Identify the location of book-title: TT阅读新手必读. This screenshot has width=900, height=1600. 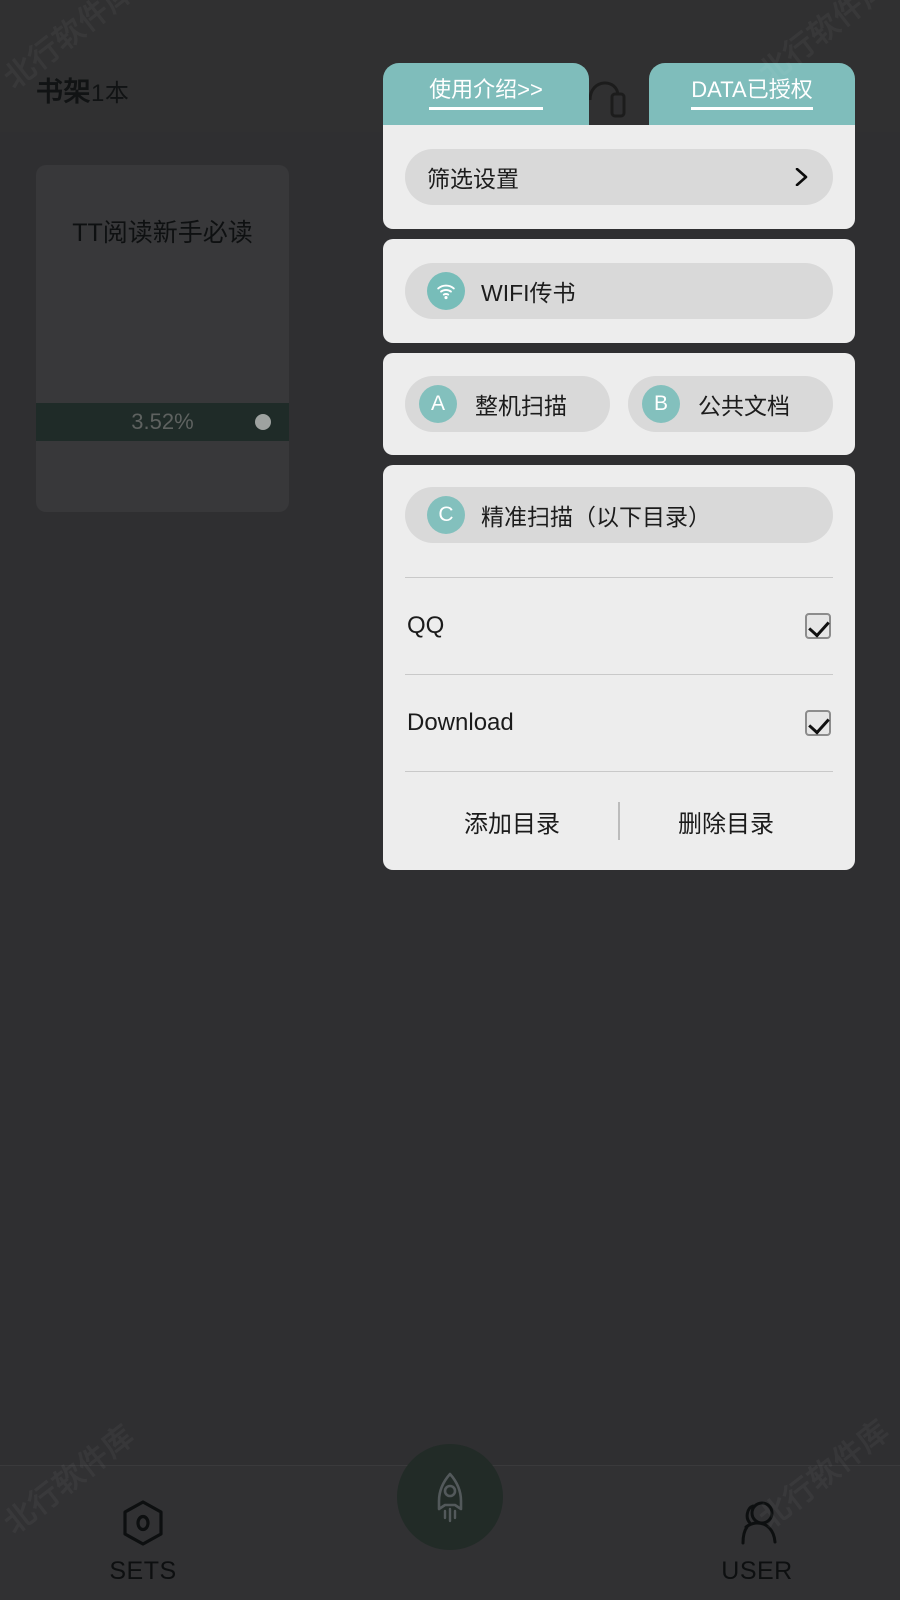
(162, 233).